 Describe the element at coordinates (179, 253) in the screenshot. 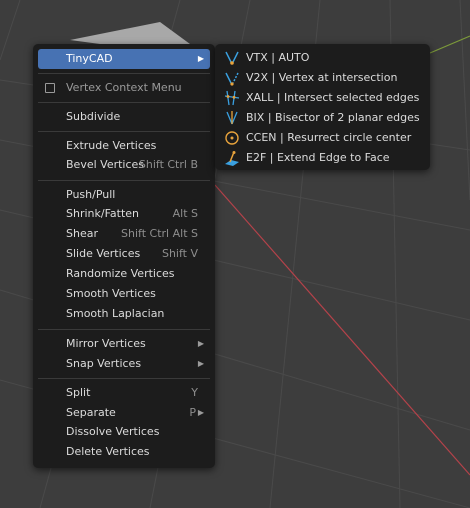

I see `slide-shortcut: Shift V` at that location.